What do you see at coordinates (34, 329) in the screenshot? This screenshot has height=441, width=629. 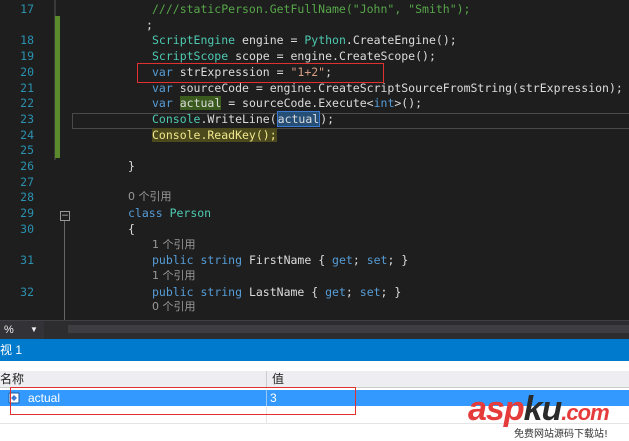 I see `chevron-down-icon: ▼` at bounding box center [34, 329].